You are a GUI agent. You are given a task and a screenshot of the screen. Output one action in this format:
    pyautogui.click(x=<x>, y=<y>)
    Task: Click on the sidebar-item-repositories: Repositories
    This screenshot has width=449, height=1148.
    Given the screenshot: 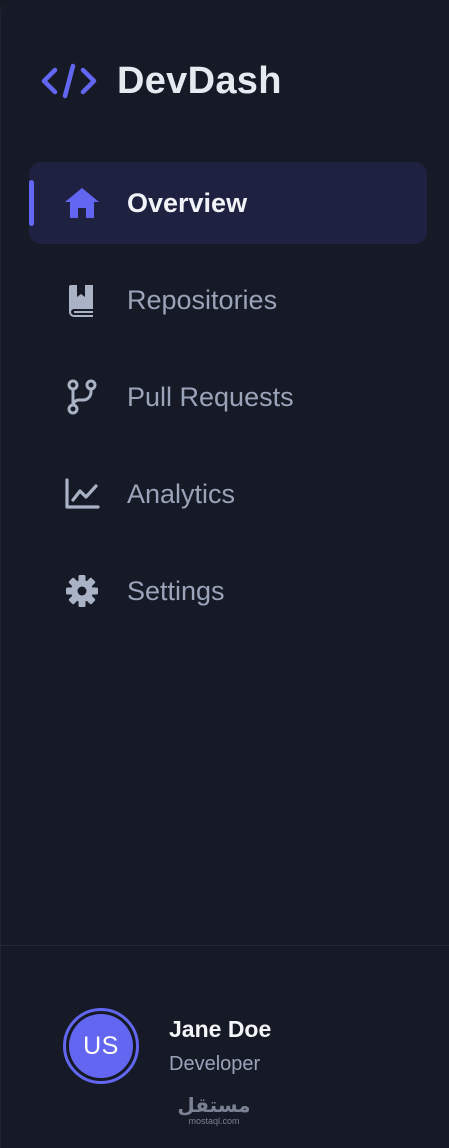 What is the action you would take?
    pyautogui.click(x=228, y=300)
    